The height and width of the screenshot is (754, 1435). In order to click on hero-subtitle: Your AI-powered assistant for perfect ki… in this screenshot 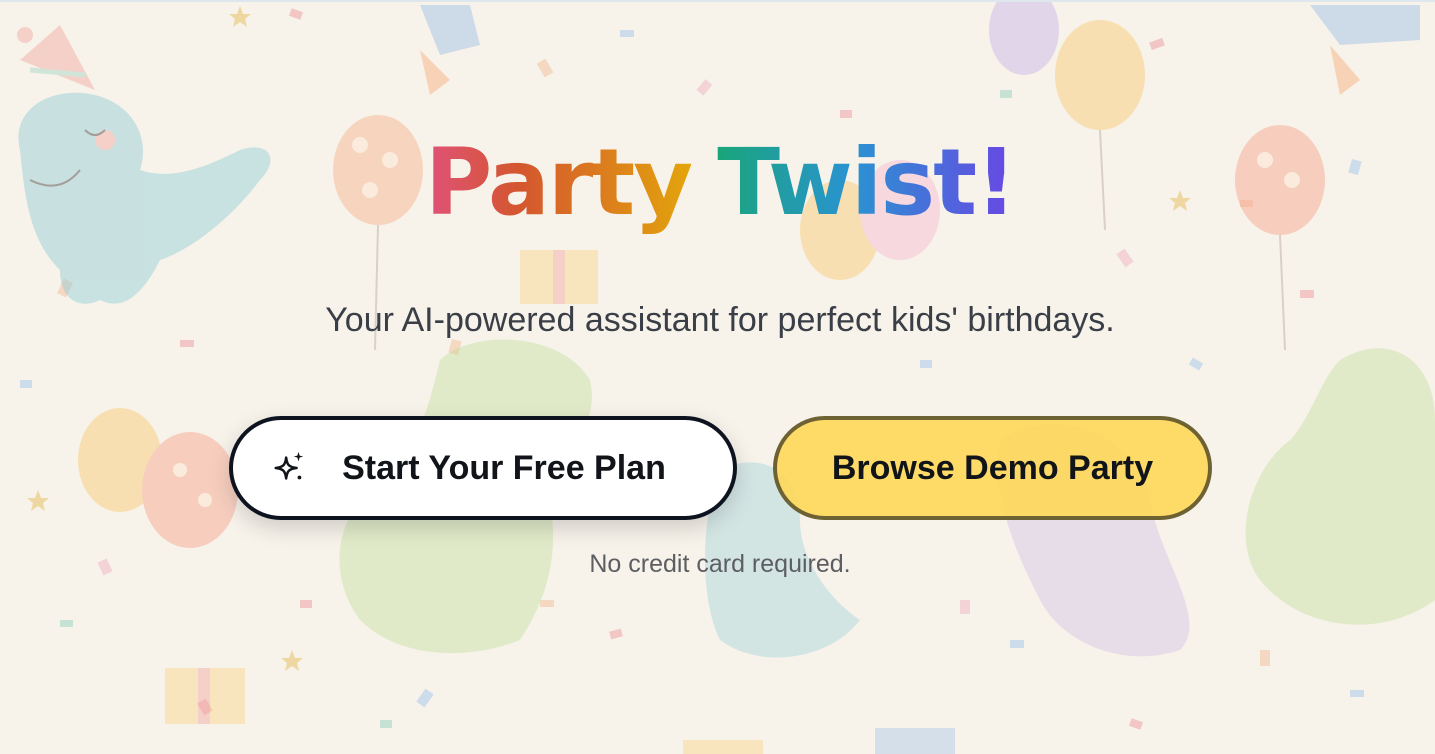, I will do `click(720, 320)`.